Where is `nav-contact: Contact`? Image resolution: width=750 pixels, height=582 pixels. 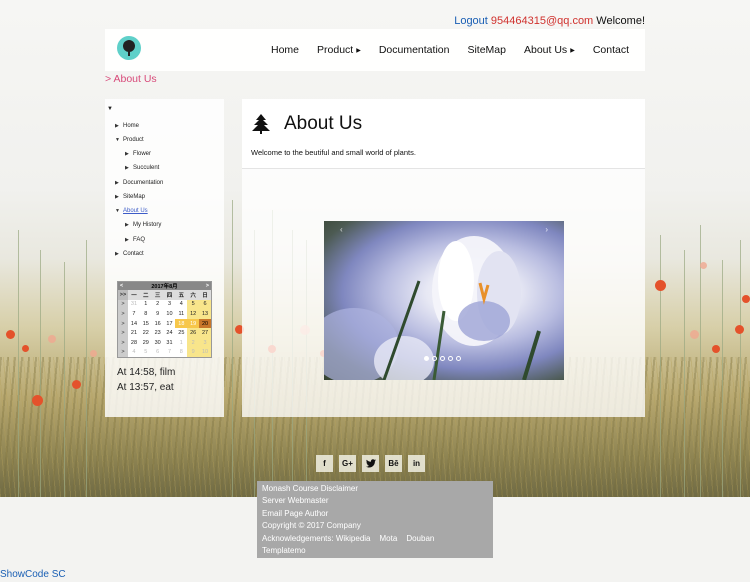
nav-contact: Contact is located at coordinates (611, 50).